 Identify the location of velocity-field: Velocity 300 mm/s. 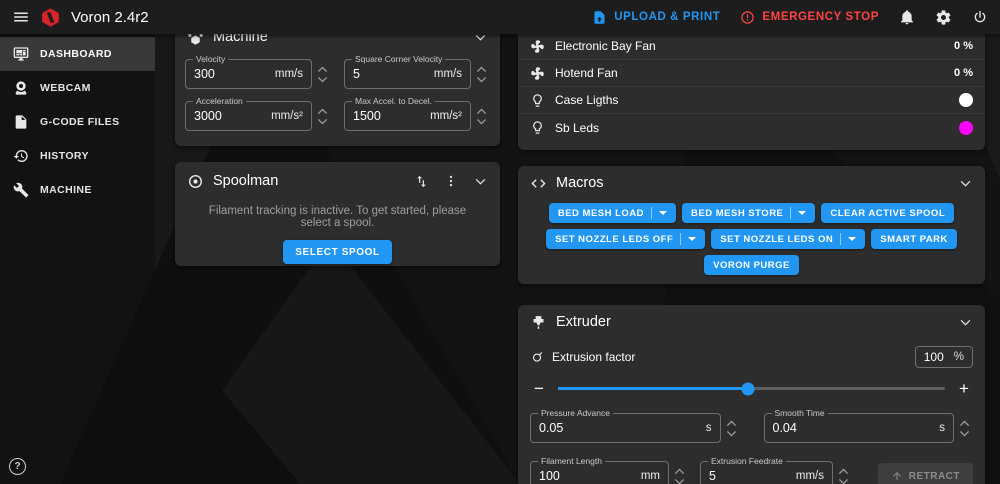
(248, 71).